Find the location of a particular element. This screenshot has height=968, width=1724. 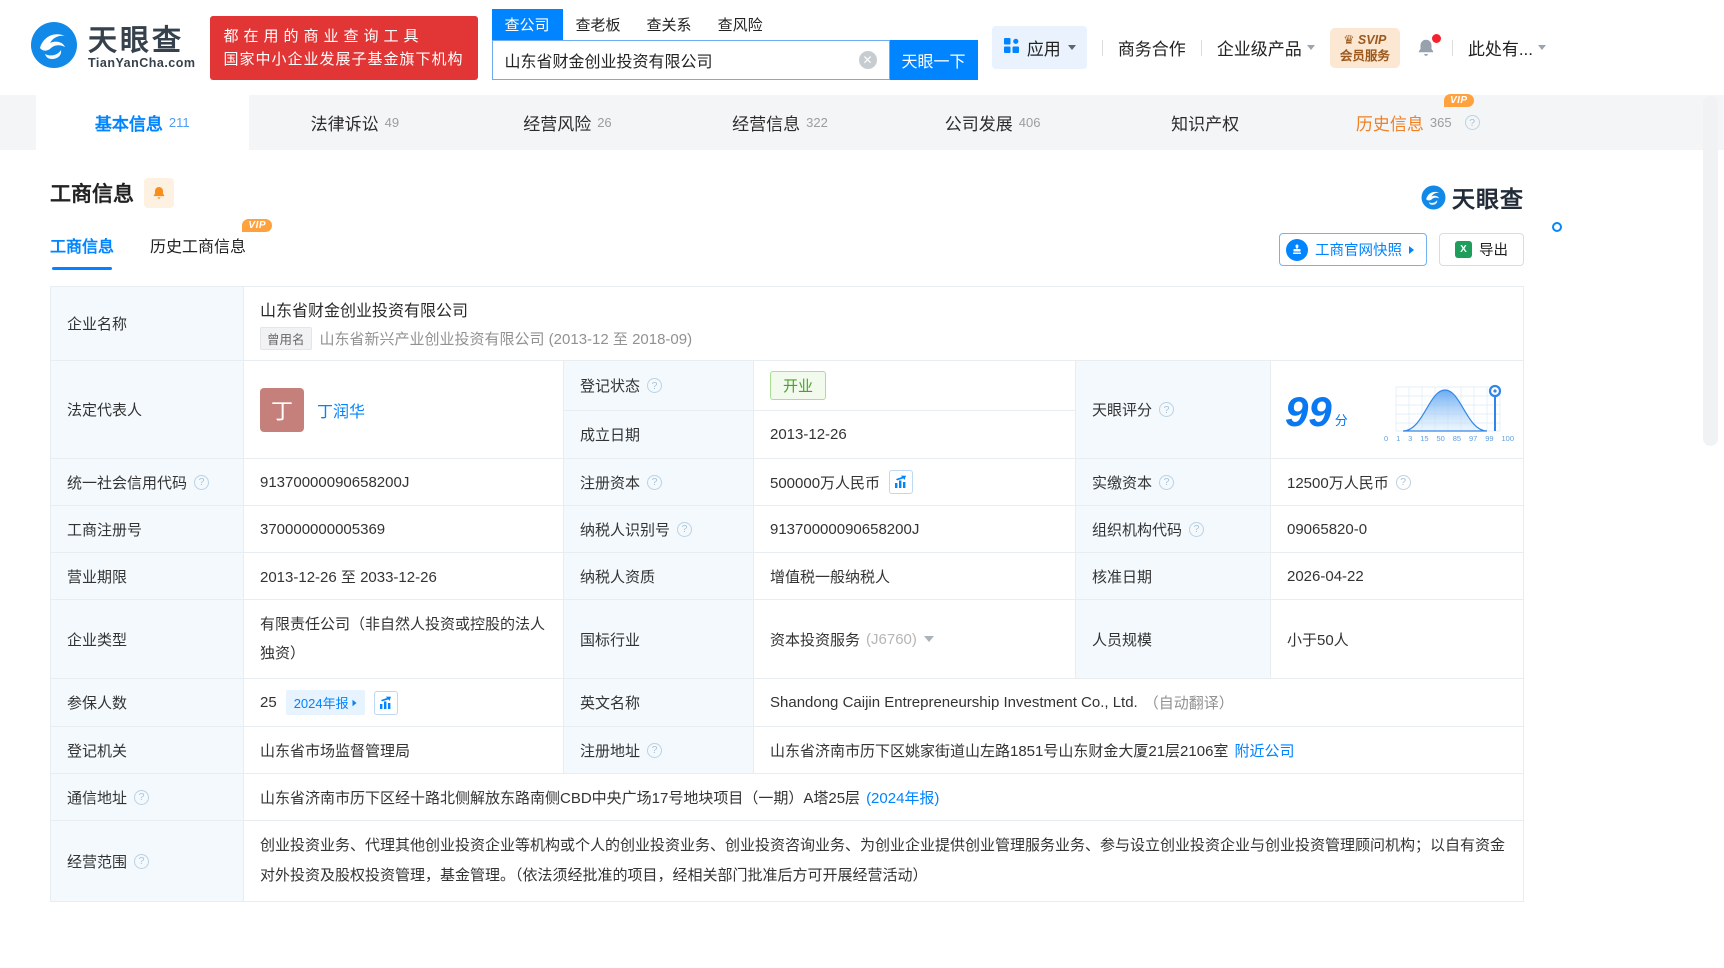

search-area: 查公司 查老板 查关系 查风险 ✕ 天眼一下 is located at coordinates (734, 44).